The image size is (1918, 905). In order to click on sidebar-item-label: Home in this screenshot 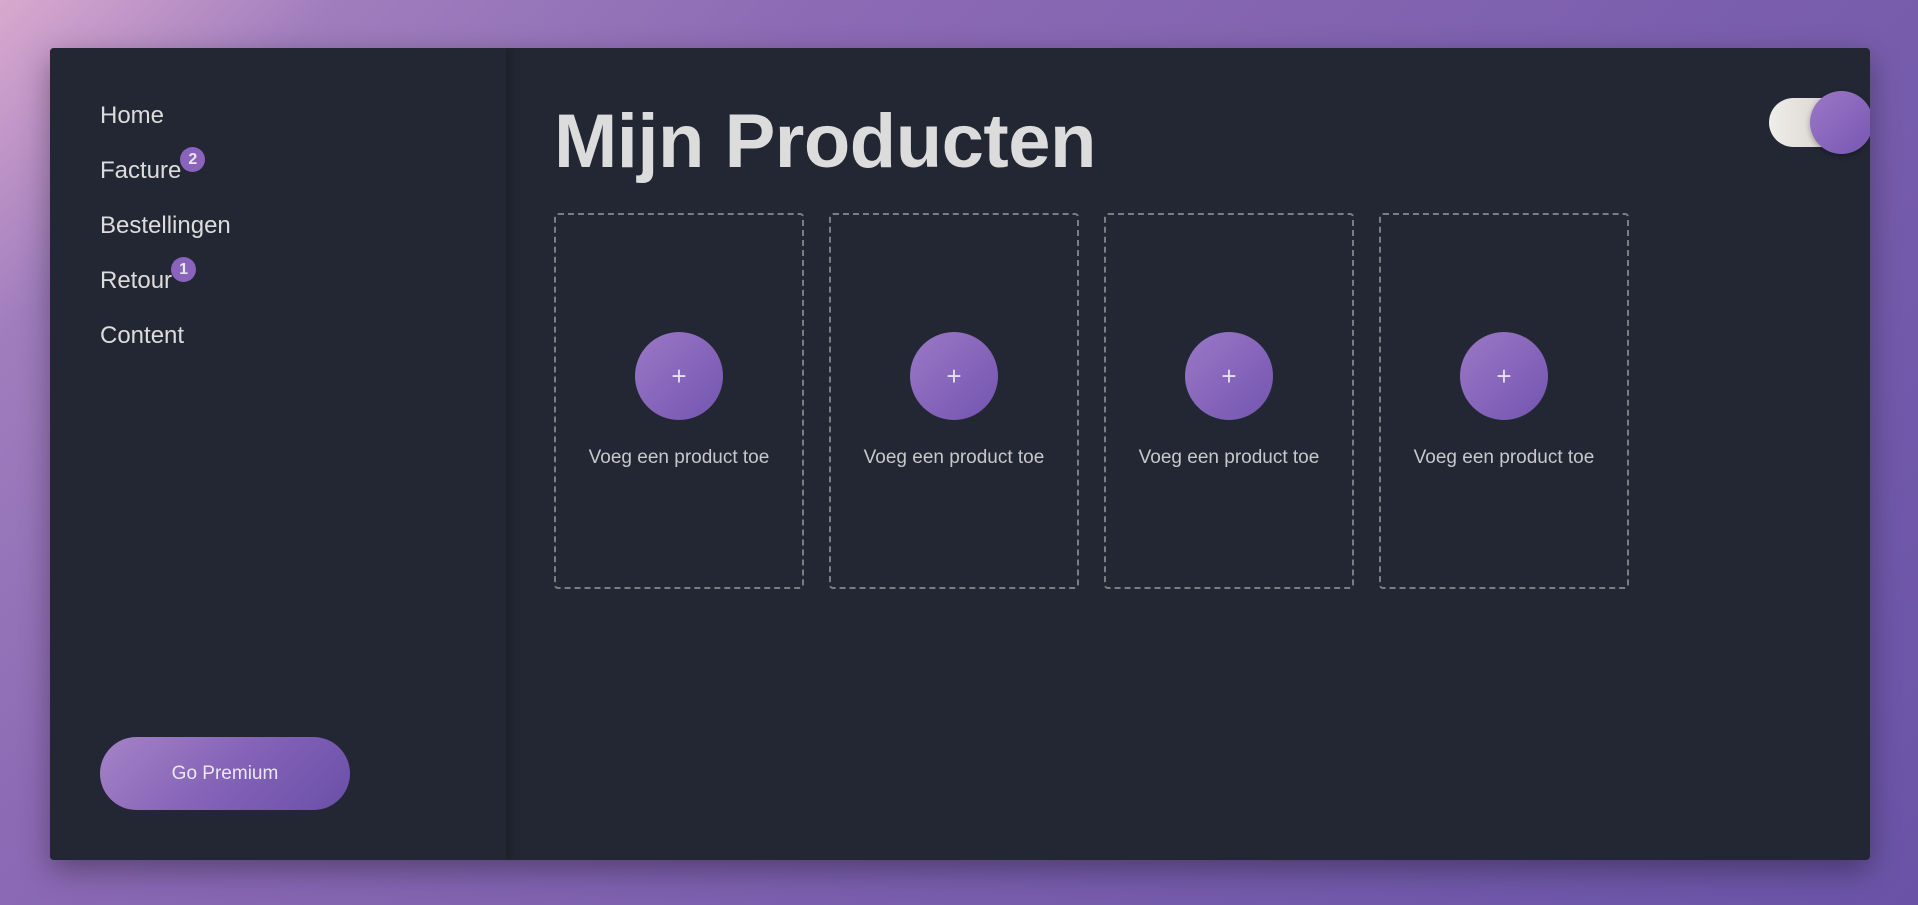, I will do `click(132, 115)`.